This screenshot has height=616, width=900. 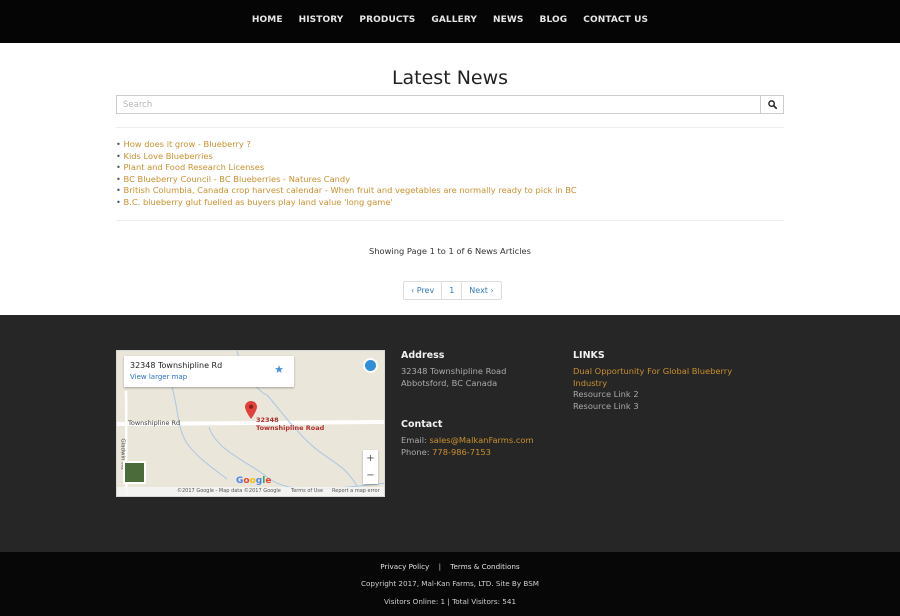 What do you see at coordinates (554, 20) in the screenshot?
I see `nav-item-blog: BLOG` at bounding box center [554, 20].